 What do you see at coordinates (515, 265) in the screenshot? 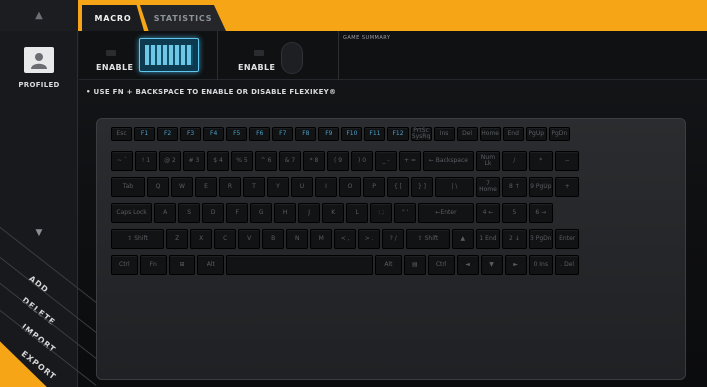
I see `key-row6-10: ►` at bounding box center [515, 265].